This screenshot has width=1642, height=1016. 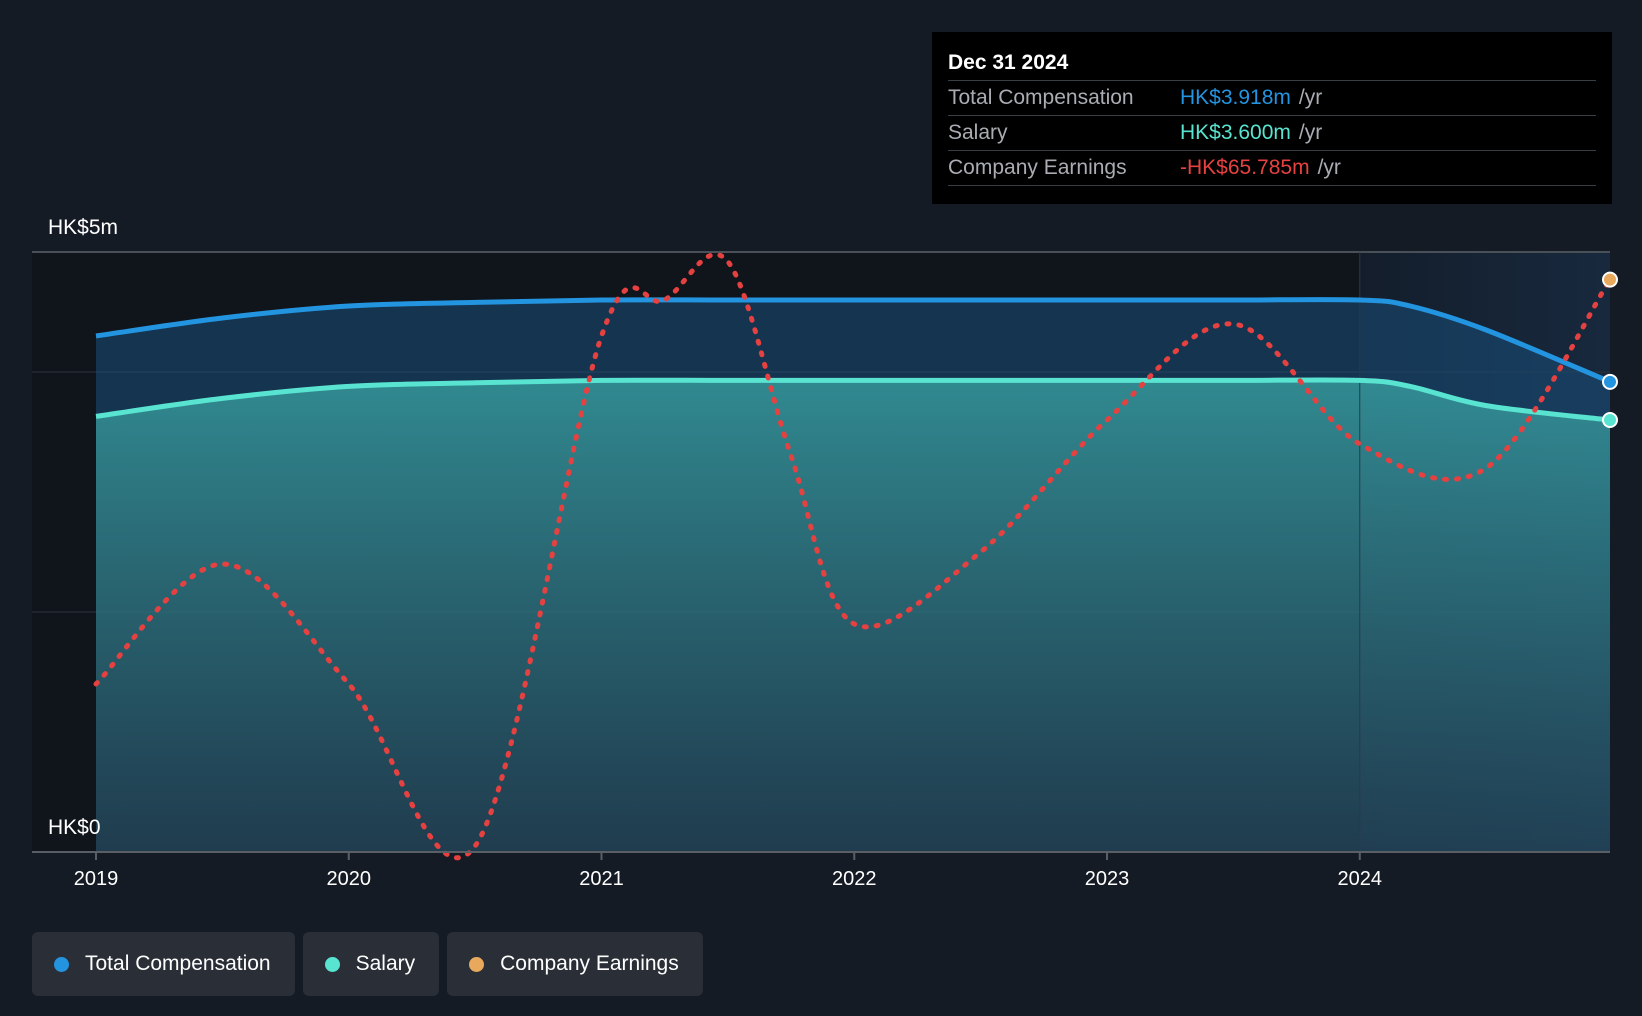 I want to click on legend-label: Salary, so click(x=385, y=963).